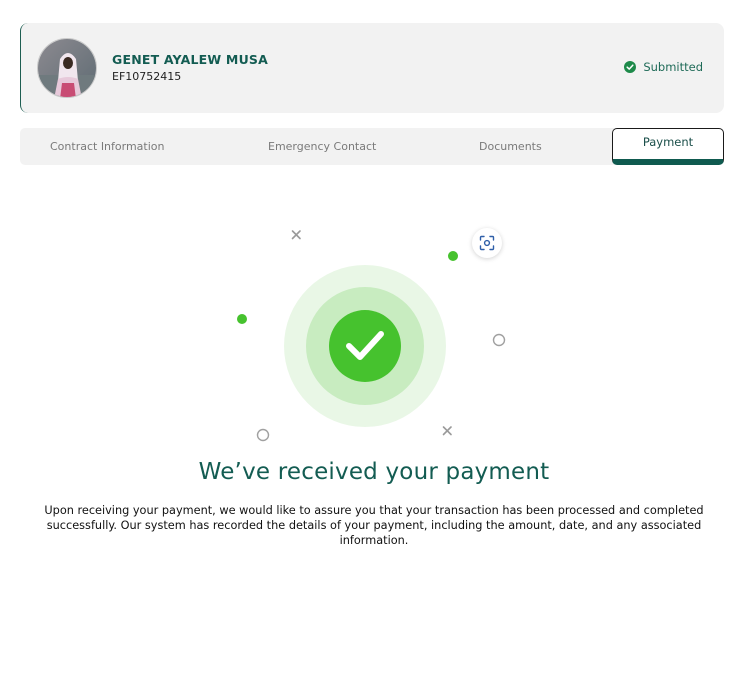 This screenshot has height=697, width=748. What do you see at coordinates (190, 59) in the screenshot?
I see `person-name: GENET AYALEW MUSA` at bounding box center [190, 59].